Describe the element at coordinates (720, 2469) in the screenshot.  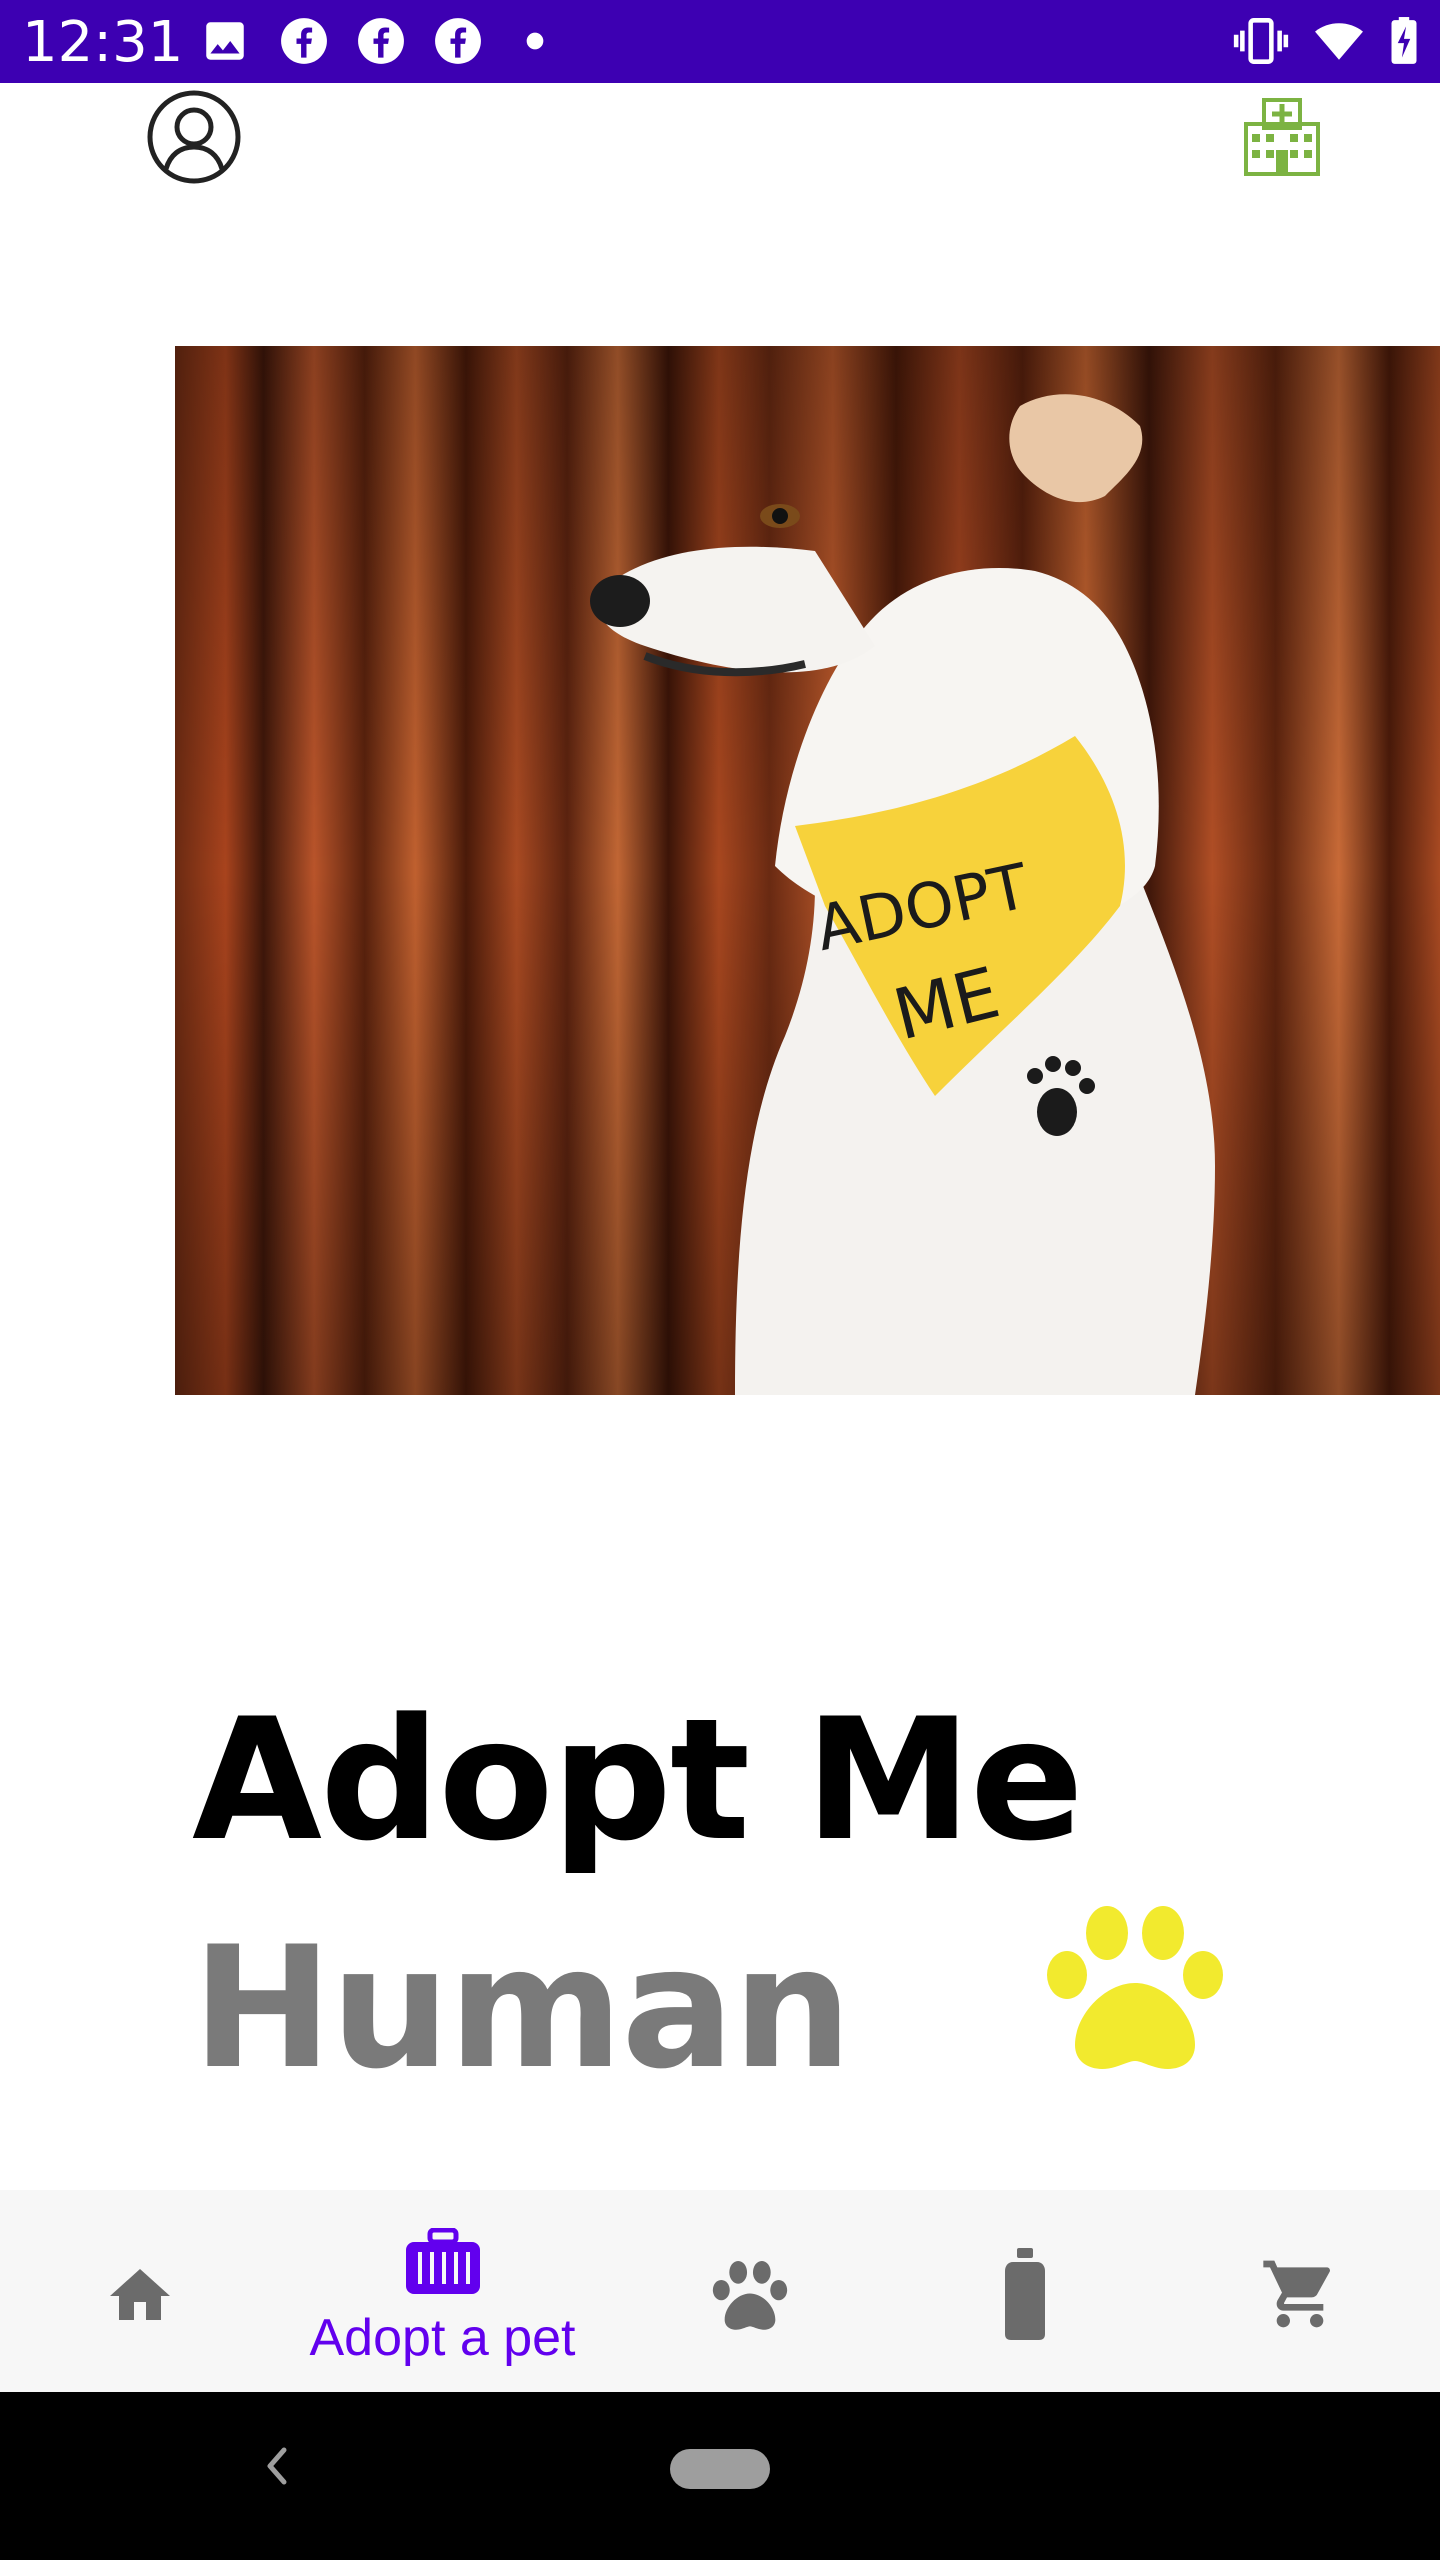
I see `home-pill` at that location.